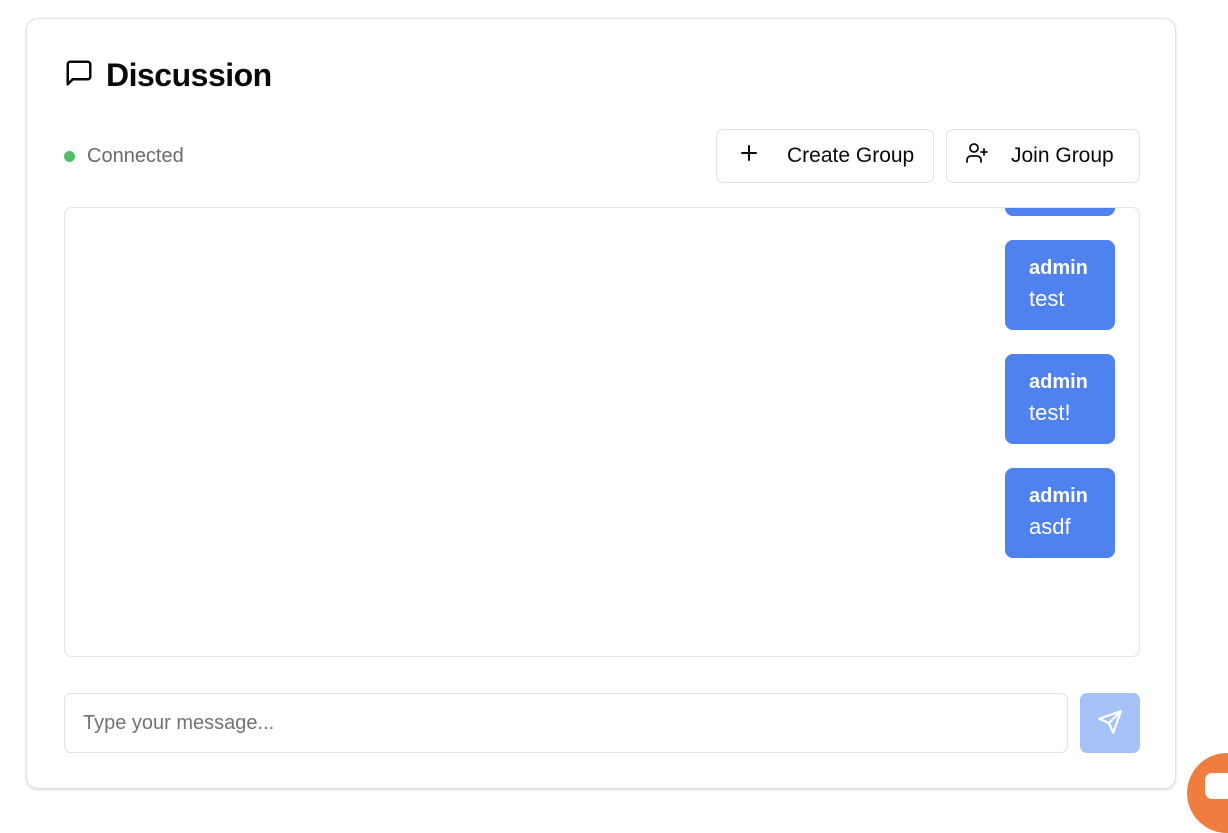 This screenshot has width=1228, height=833. I want to click on message-text: asdf, so click(1050, 526).